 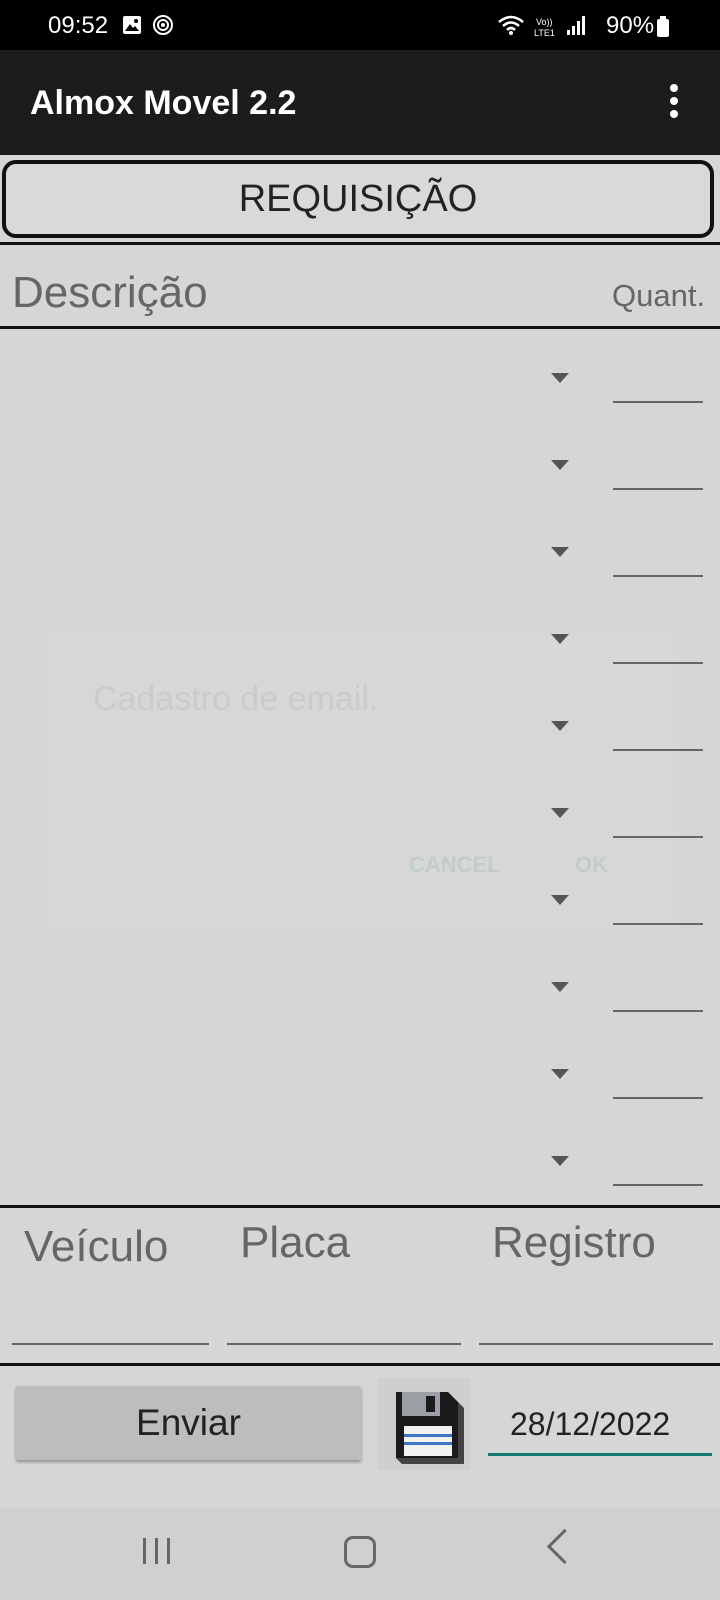 I want to click on app-bar: Almox Movel 2.2, so click(x=360, y=102).